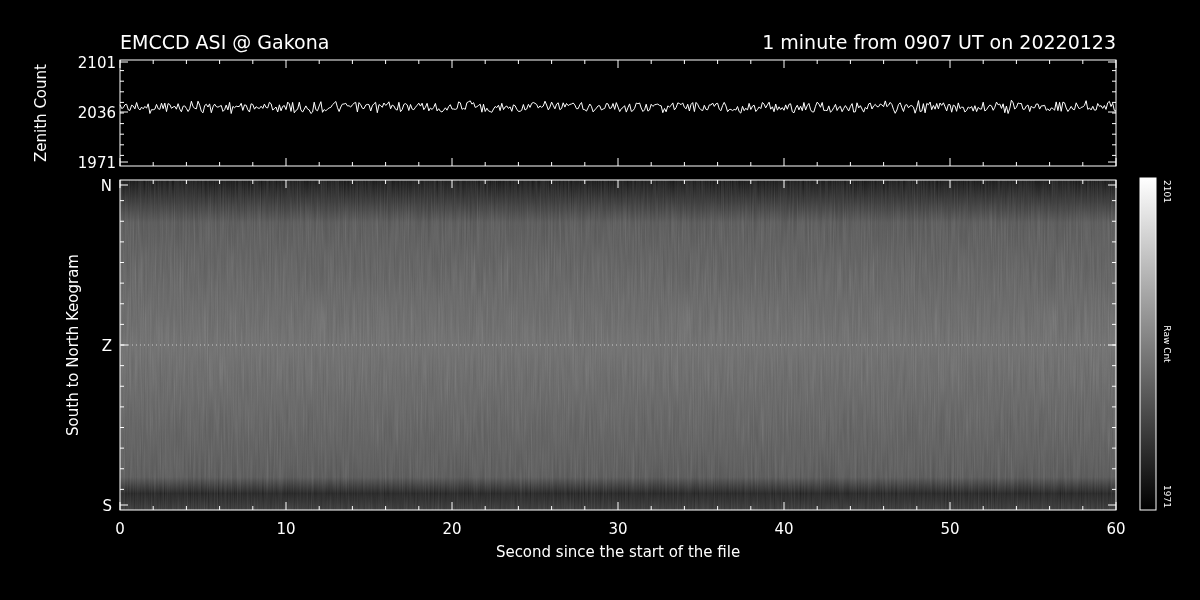  What do you see at coordinates (1116, 529) in the screenshot?
I see `x-tick-label: 60` at bounding box center [1116, 529].